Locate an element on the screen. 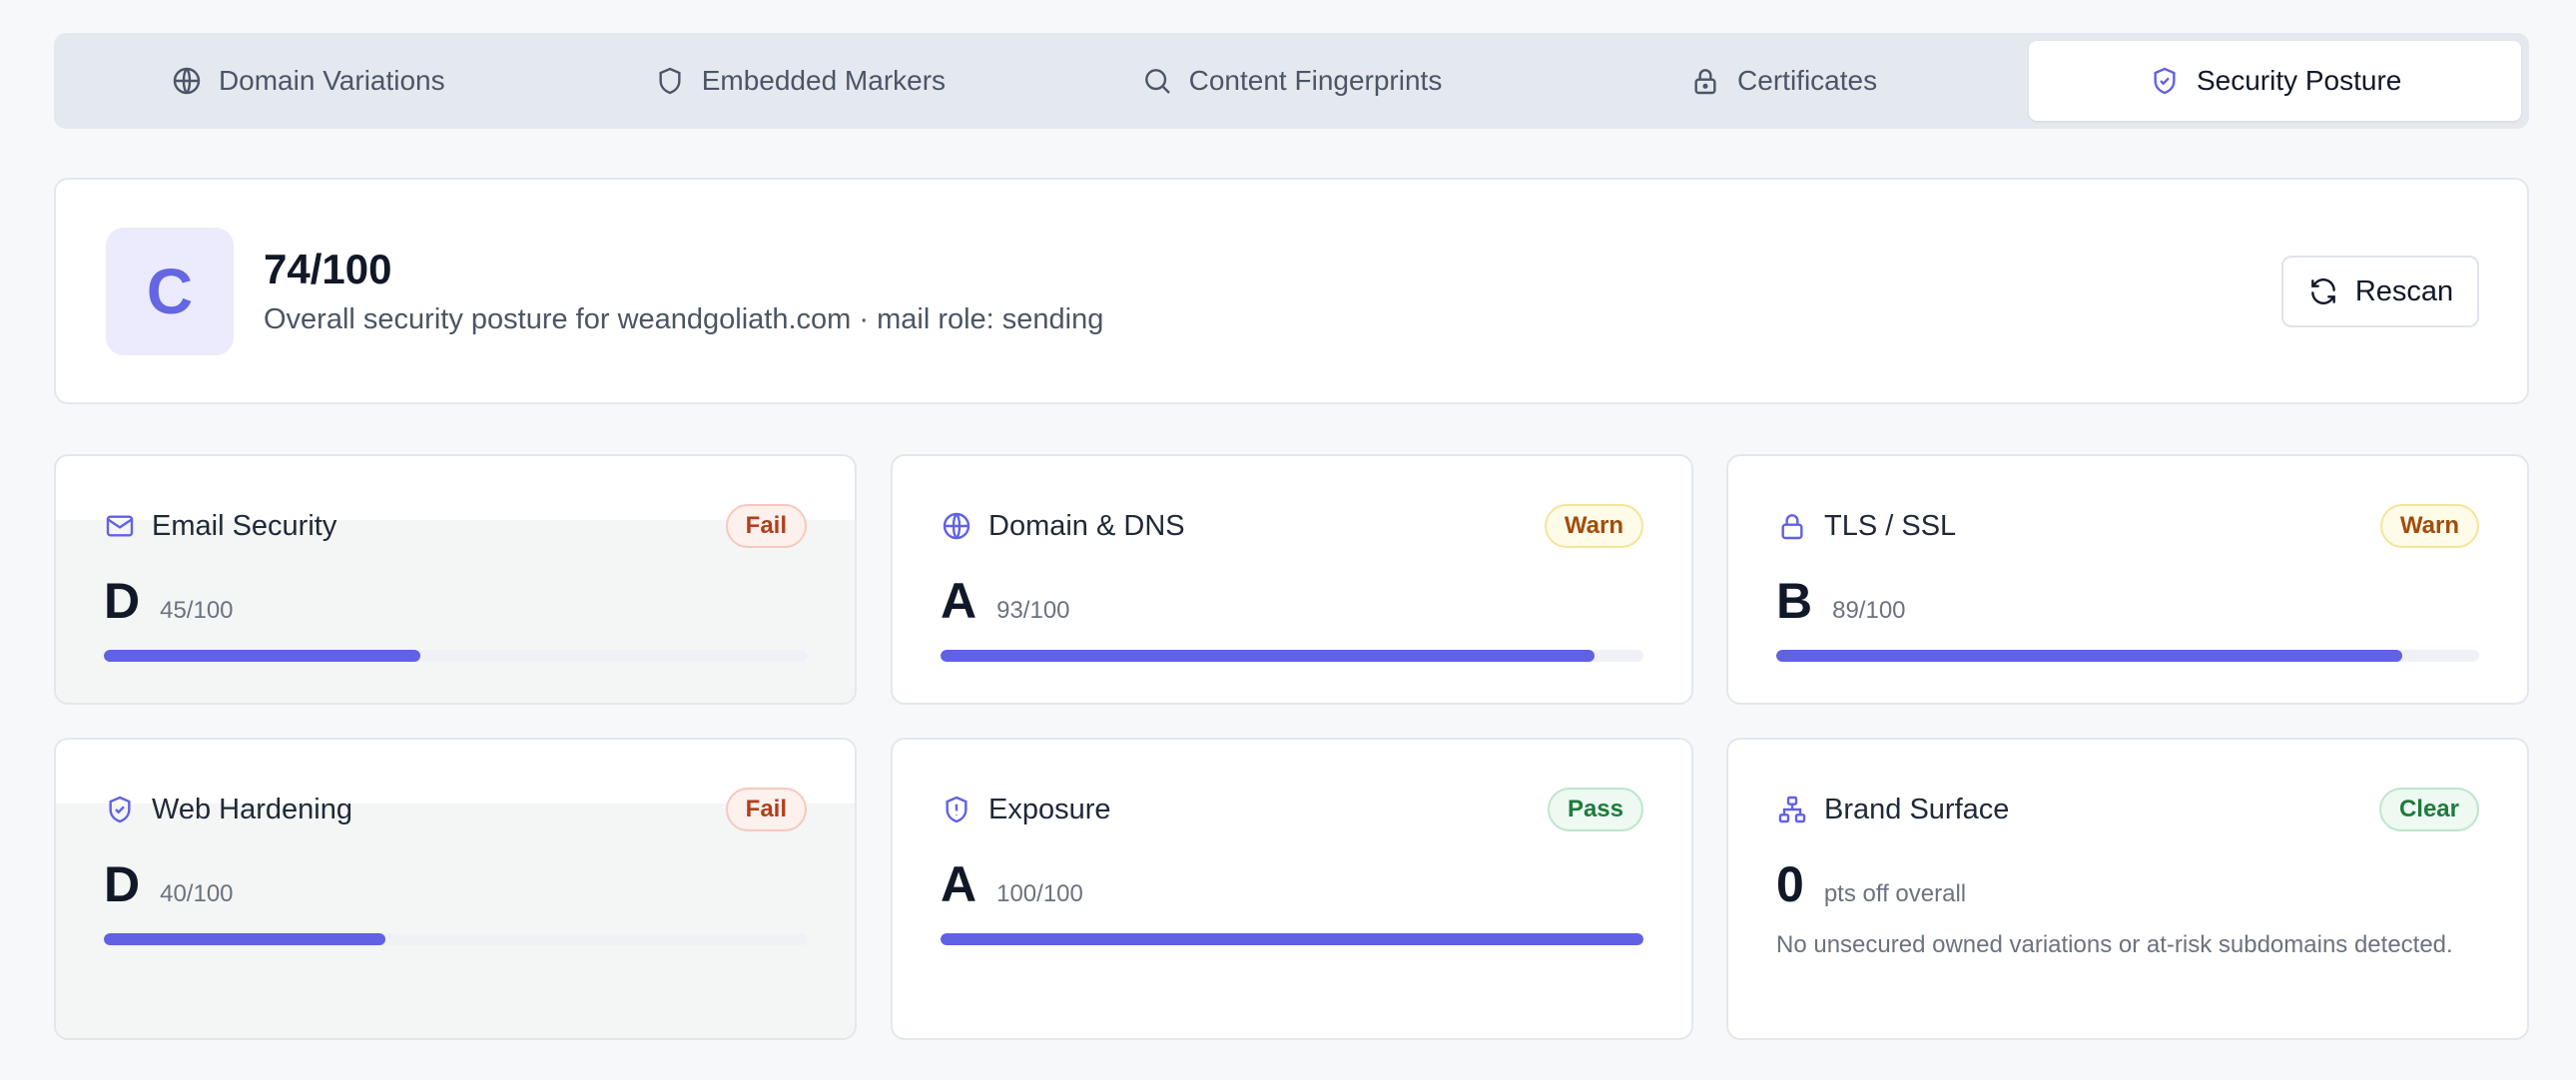  category-score: 89/100 is located at coordinates (1869, 610).